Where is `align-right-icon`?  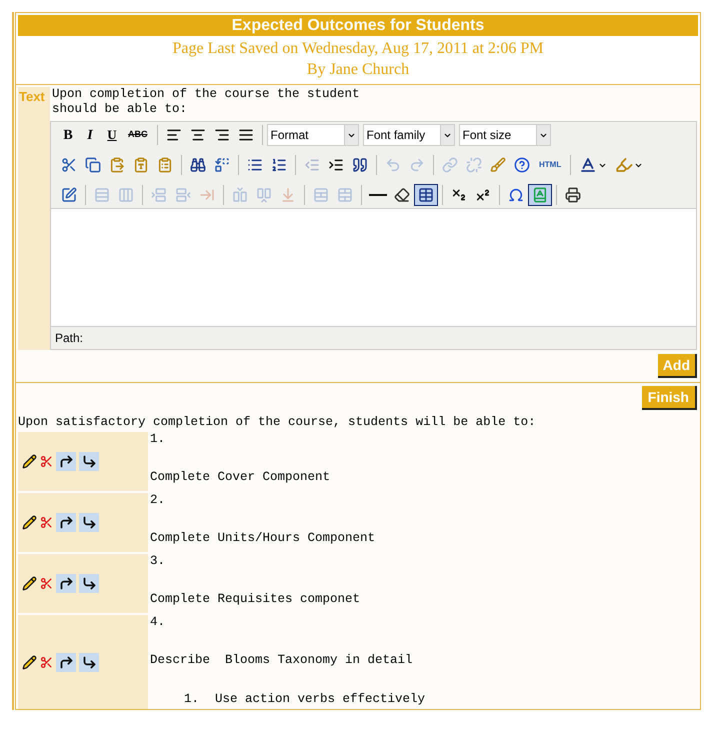 align-right-icon is located at coordinates (222, 135).